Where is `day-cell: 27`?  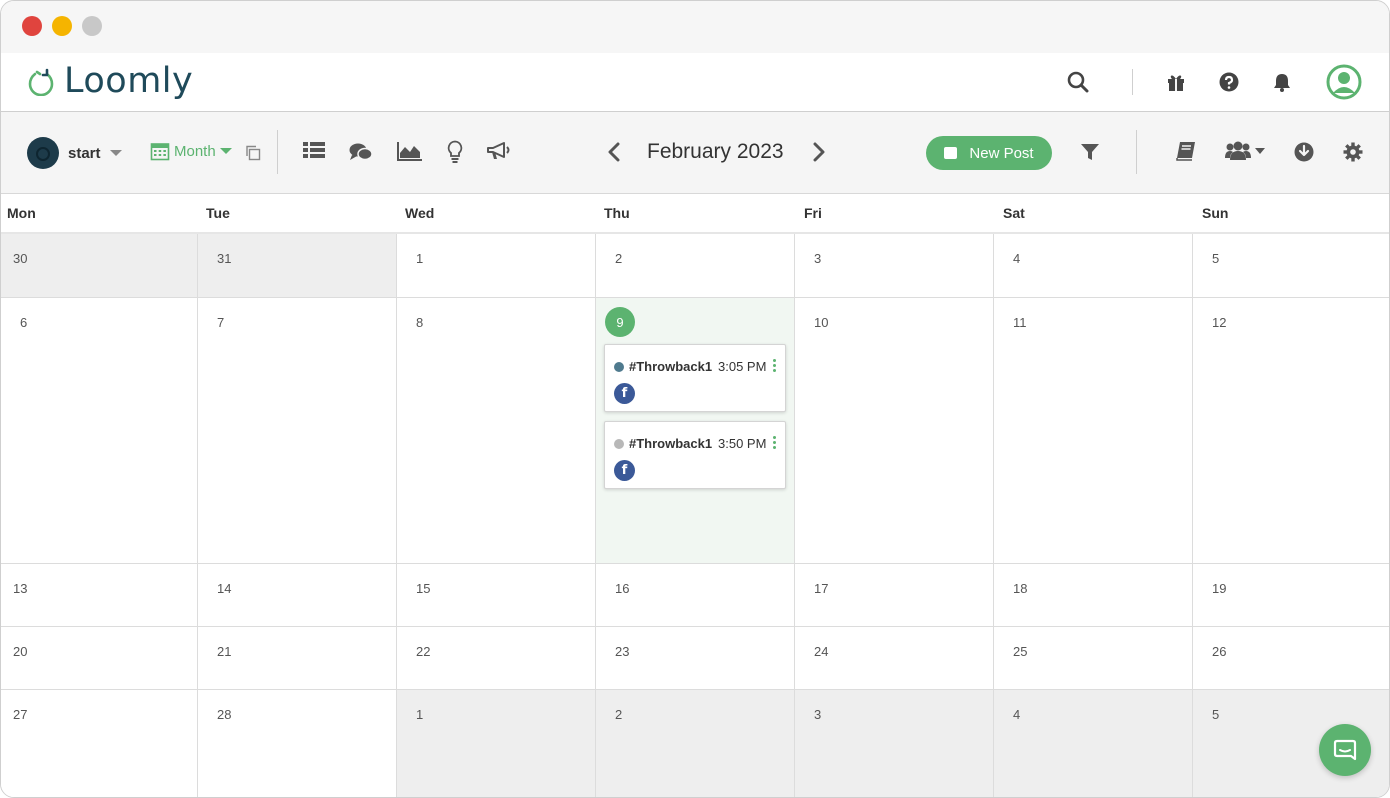
day-cell: 27 is located at coordinates (99, 743).